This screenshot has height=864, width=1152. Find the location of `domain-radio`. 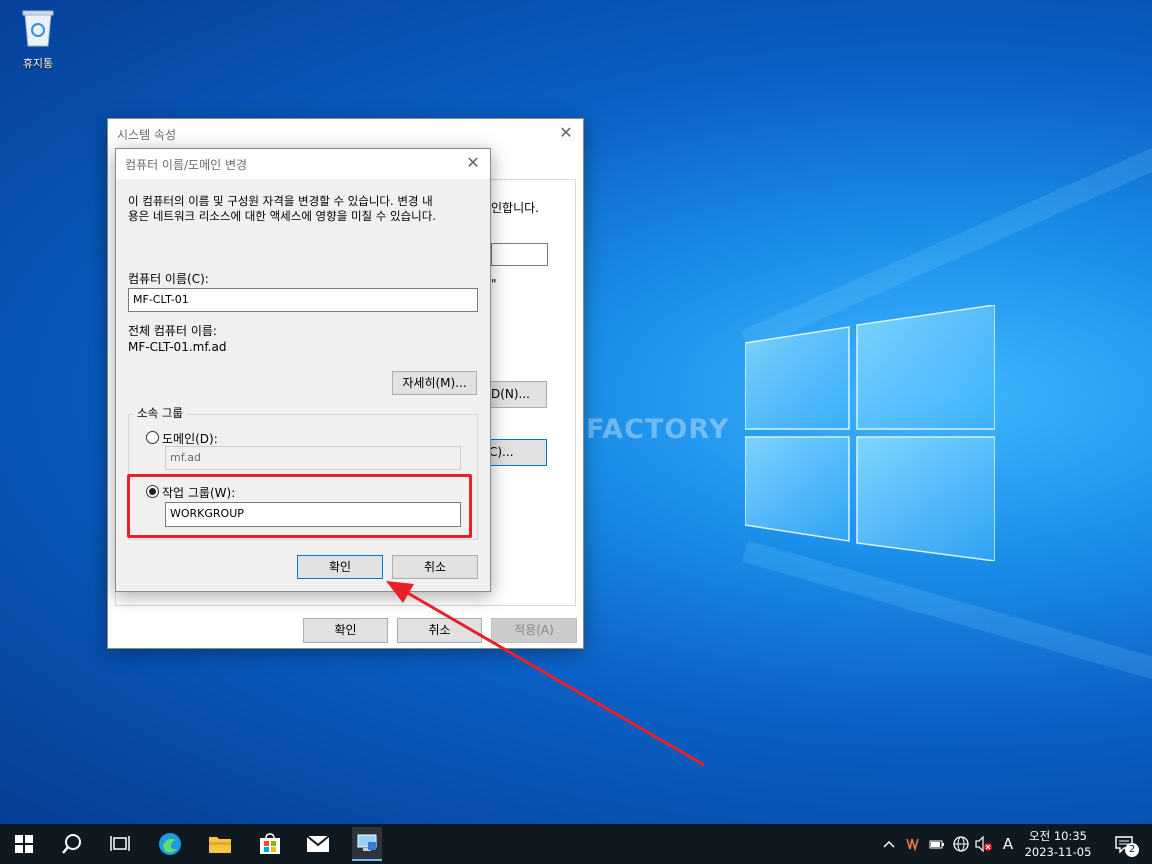

domain-radio is located at coordinates (152, 437).